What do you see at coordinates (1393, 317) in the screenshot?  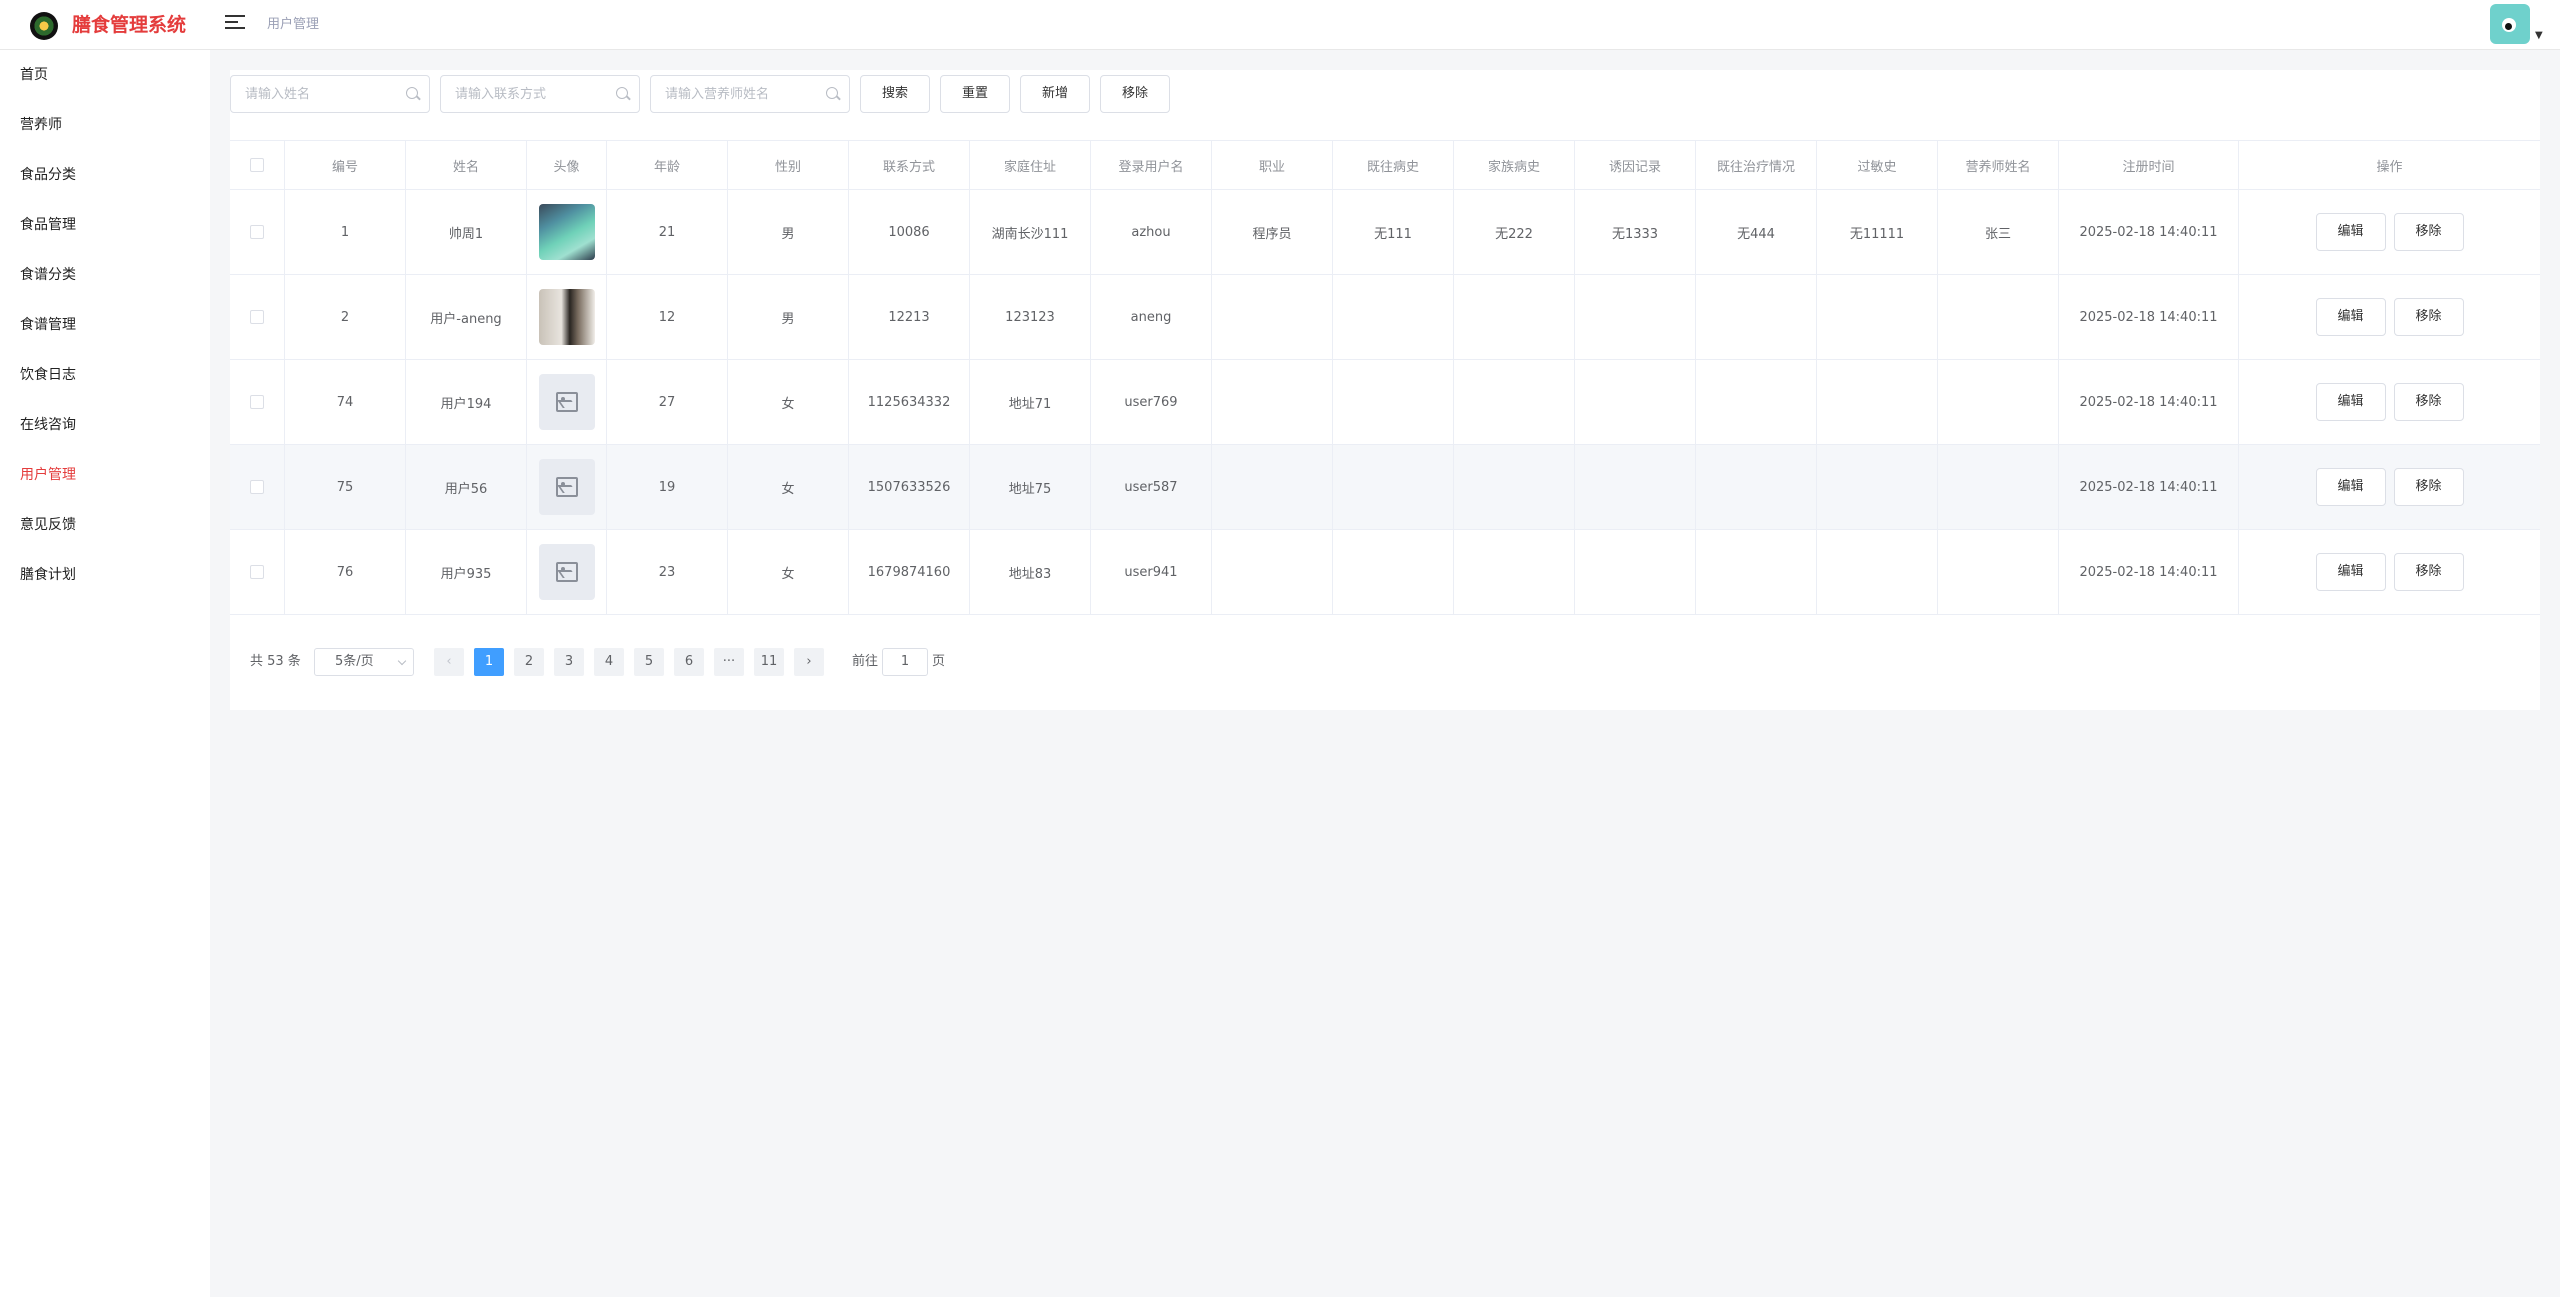 I see `cell-history` at bounding box center [1393, 317].